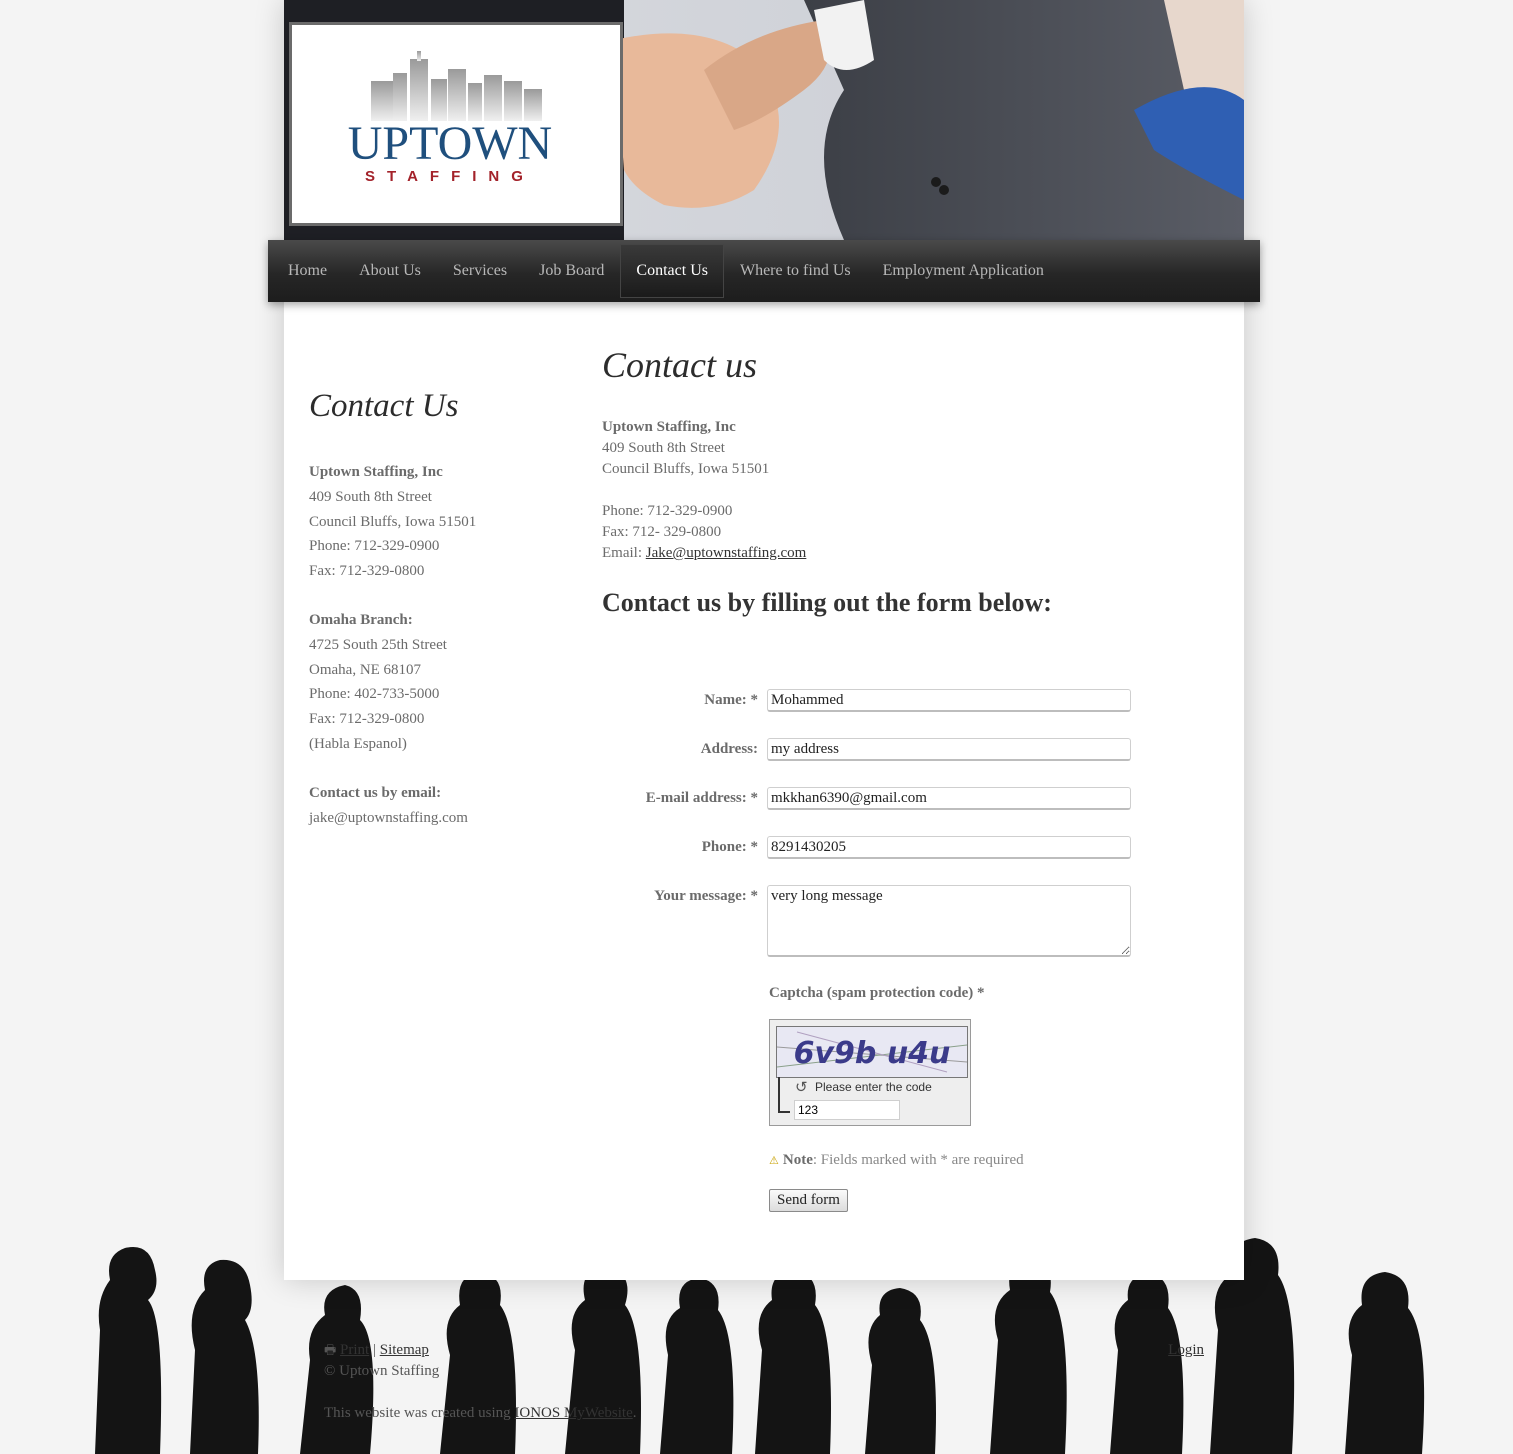 This screenshot has width=1513, height=1454. Describe the element at coordinates (571, 271) in the screenshot. I see `nav-item-job-board: Job Board` at that location.